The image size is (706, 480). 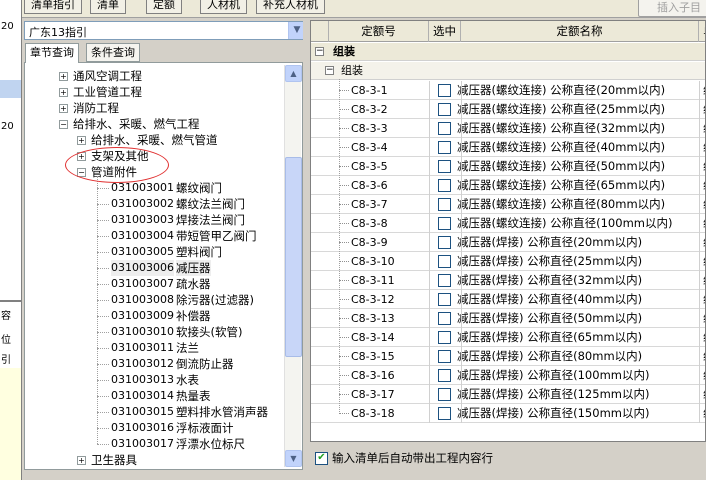 I want to click on tree-leaf-name: 疏水器, so click(x=193, y=284).